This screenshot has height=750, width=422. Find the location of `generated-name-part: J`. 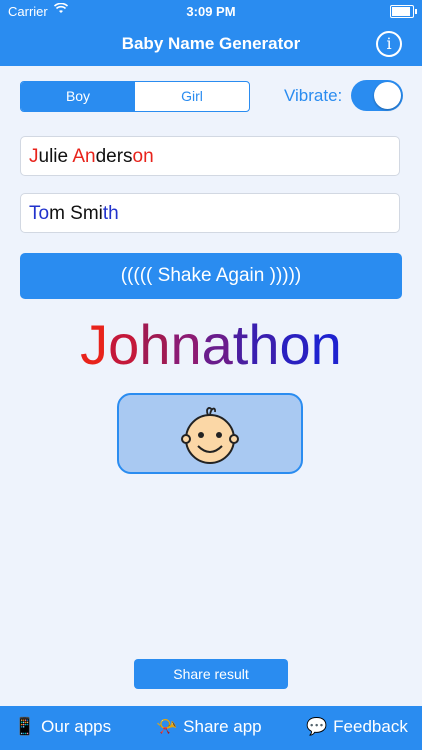

generated-name-part: J is located at coordinates (94, 344).